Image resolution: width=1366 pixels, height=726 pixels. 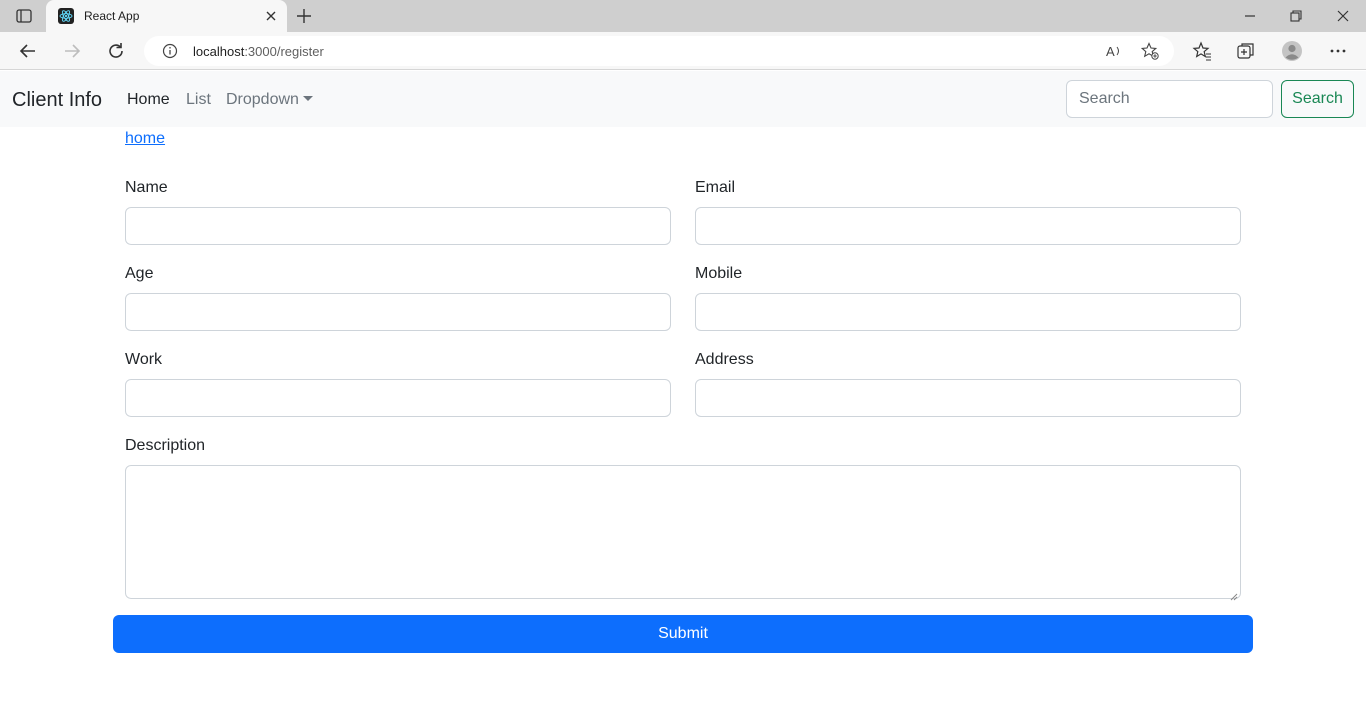 What do you see at coordinates (198, 100) in the screenshot?
I see `nav-link-list: List` at bounding box center [198, 100].